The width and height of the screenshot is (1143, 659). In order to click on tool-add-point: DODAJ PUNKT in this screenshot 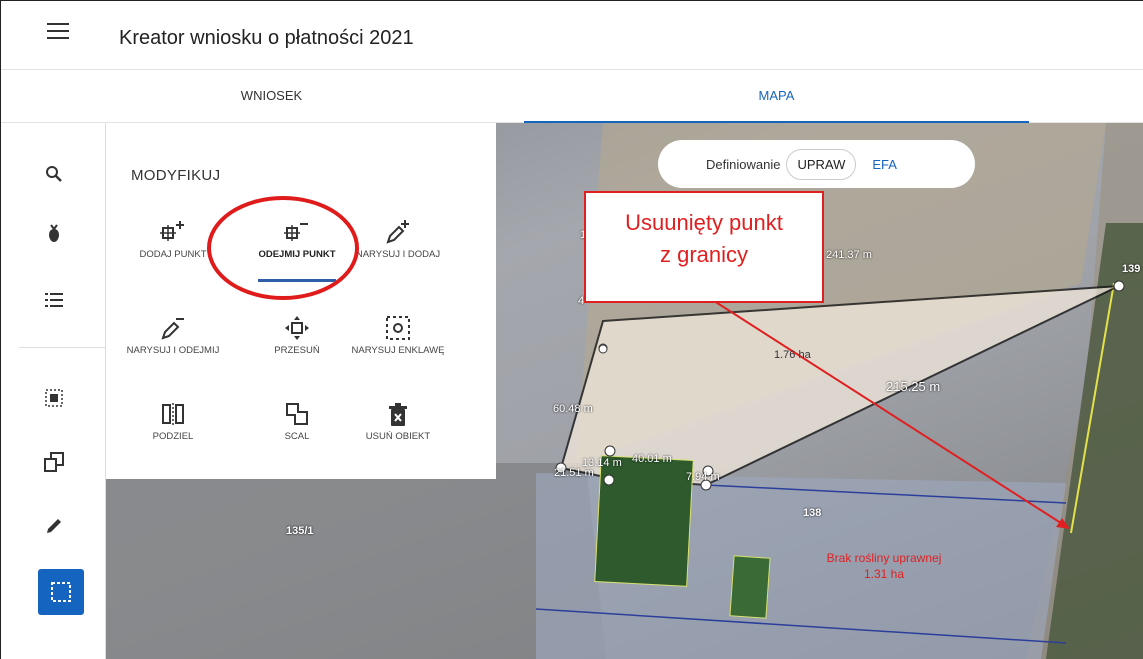, I will do `click(173, 235)`.